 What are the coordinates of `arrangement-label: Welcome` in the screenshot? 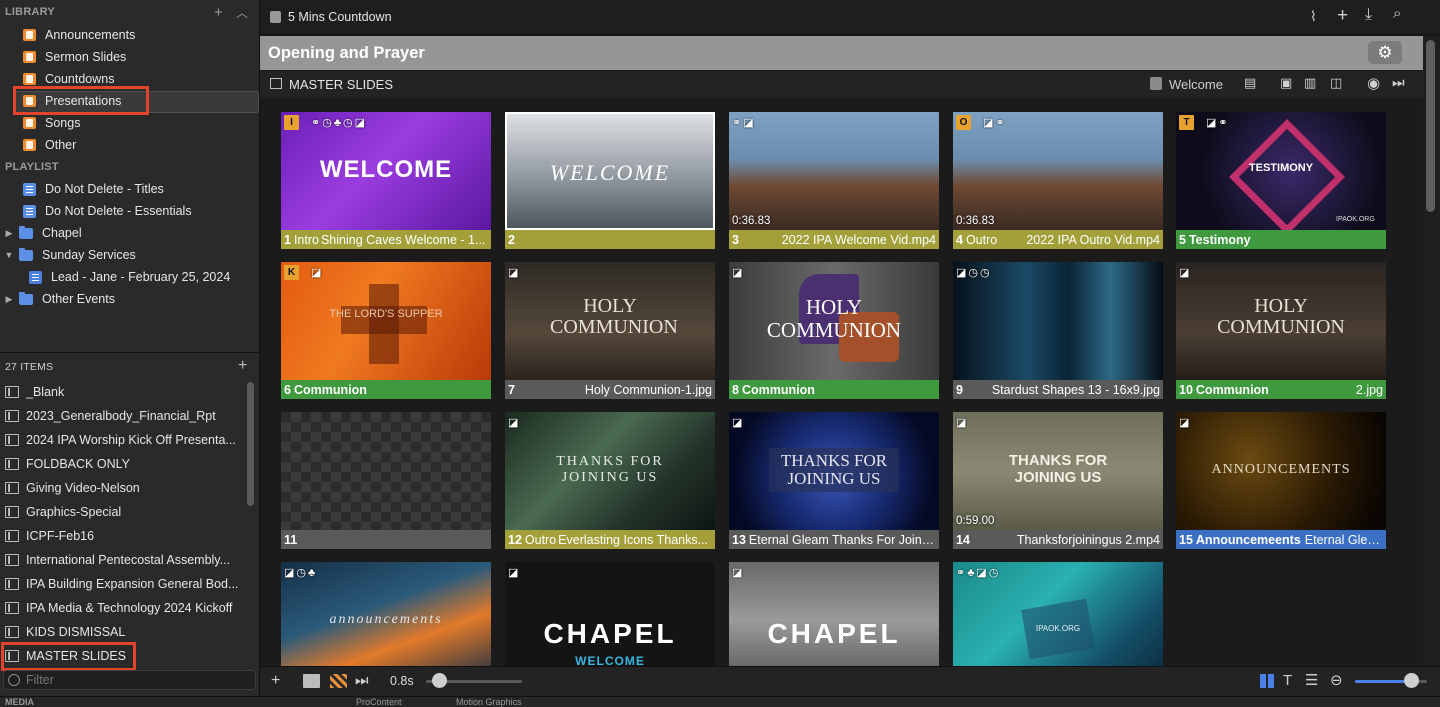 It's located at (1196, 84).